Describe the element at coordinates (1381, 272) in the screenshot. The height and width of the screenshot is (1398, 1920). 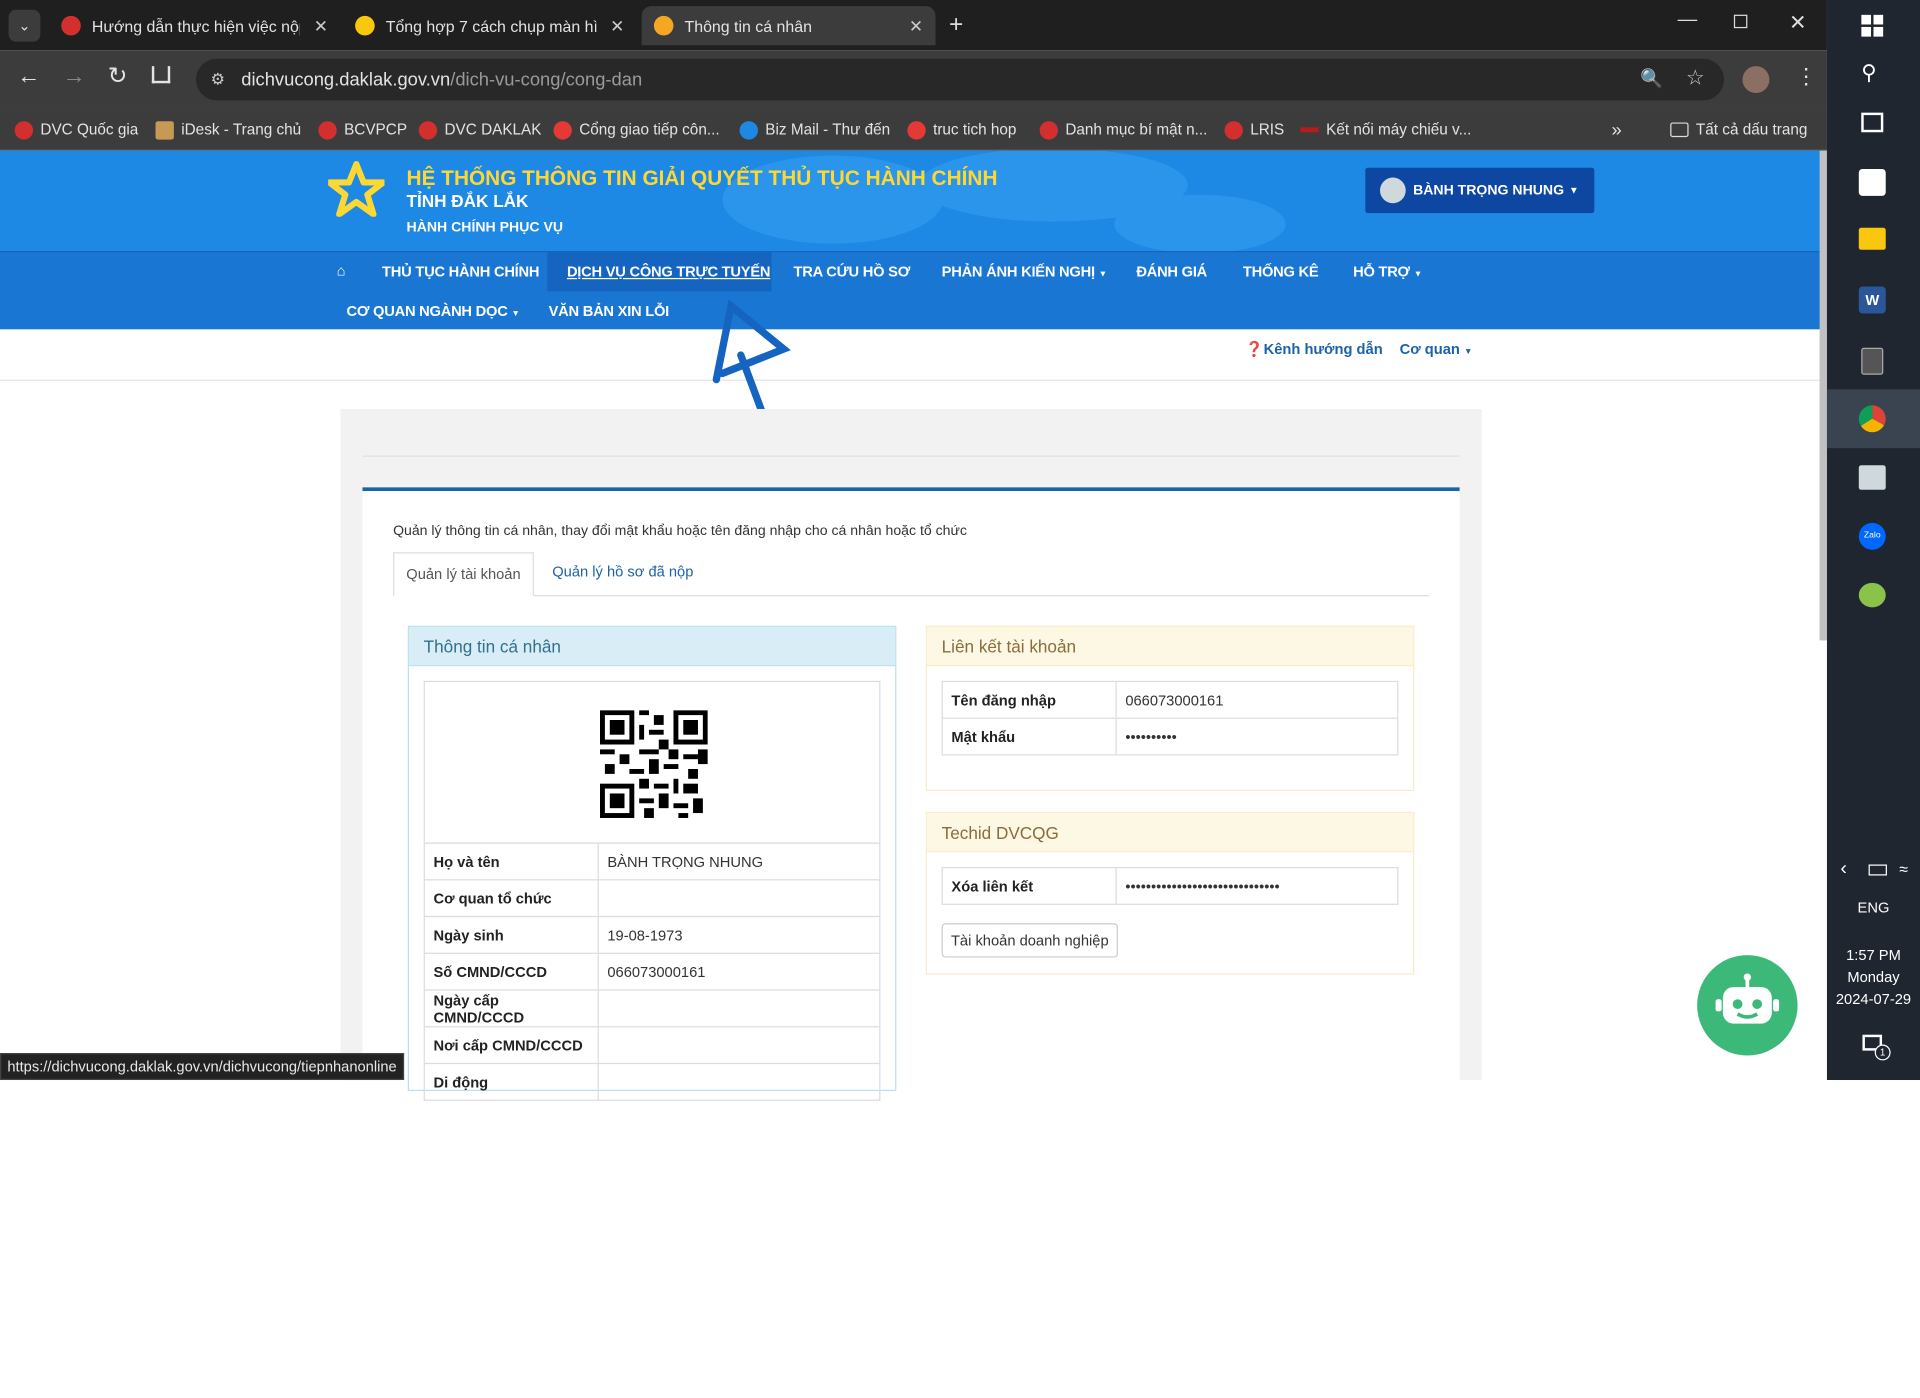
I see `nav-label: HỖ TRỢ` at that location.